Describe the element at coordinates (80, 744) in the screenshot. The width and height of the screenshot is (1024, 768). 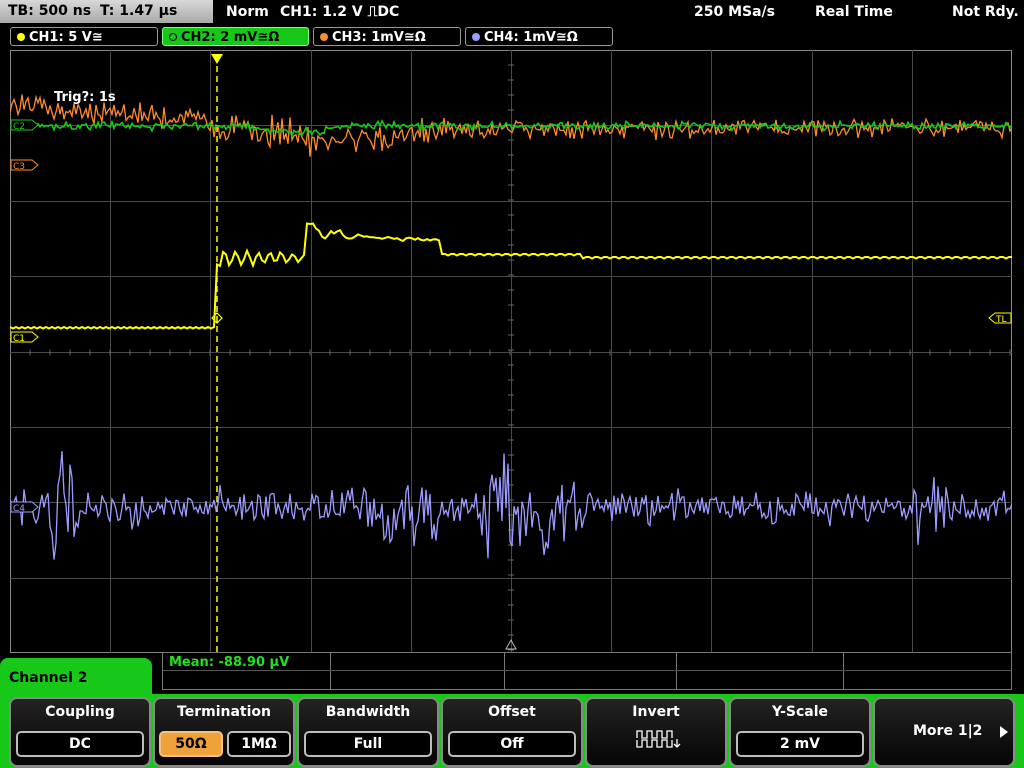
I see `coupling-value: DC` at that location.